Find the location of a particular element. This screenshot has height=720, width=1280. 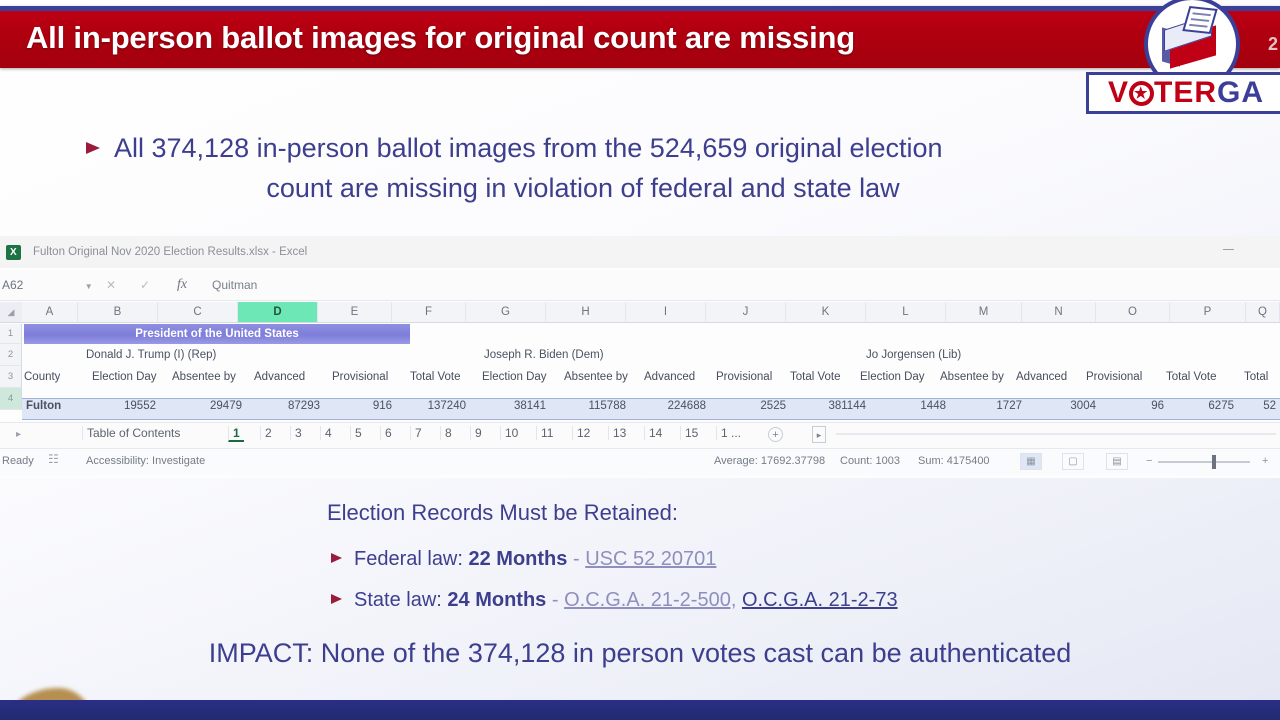

federal-law-citation: USC 52 20701 is located at coordinates (650, 559).